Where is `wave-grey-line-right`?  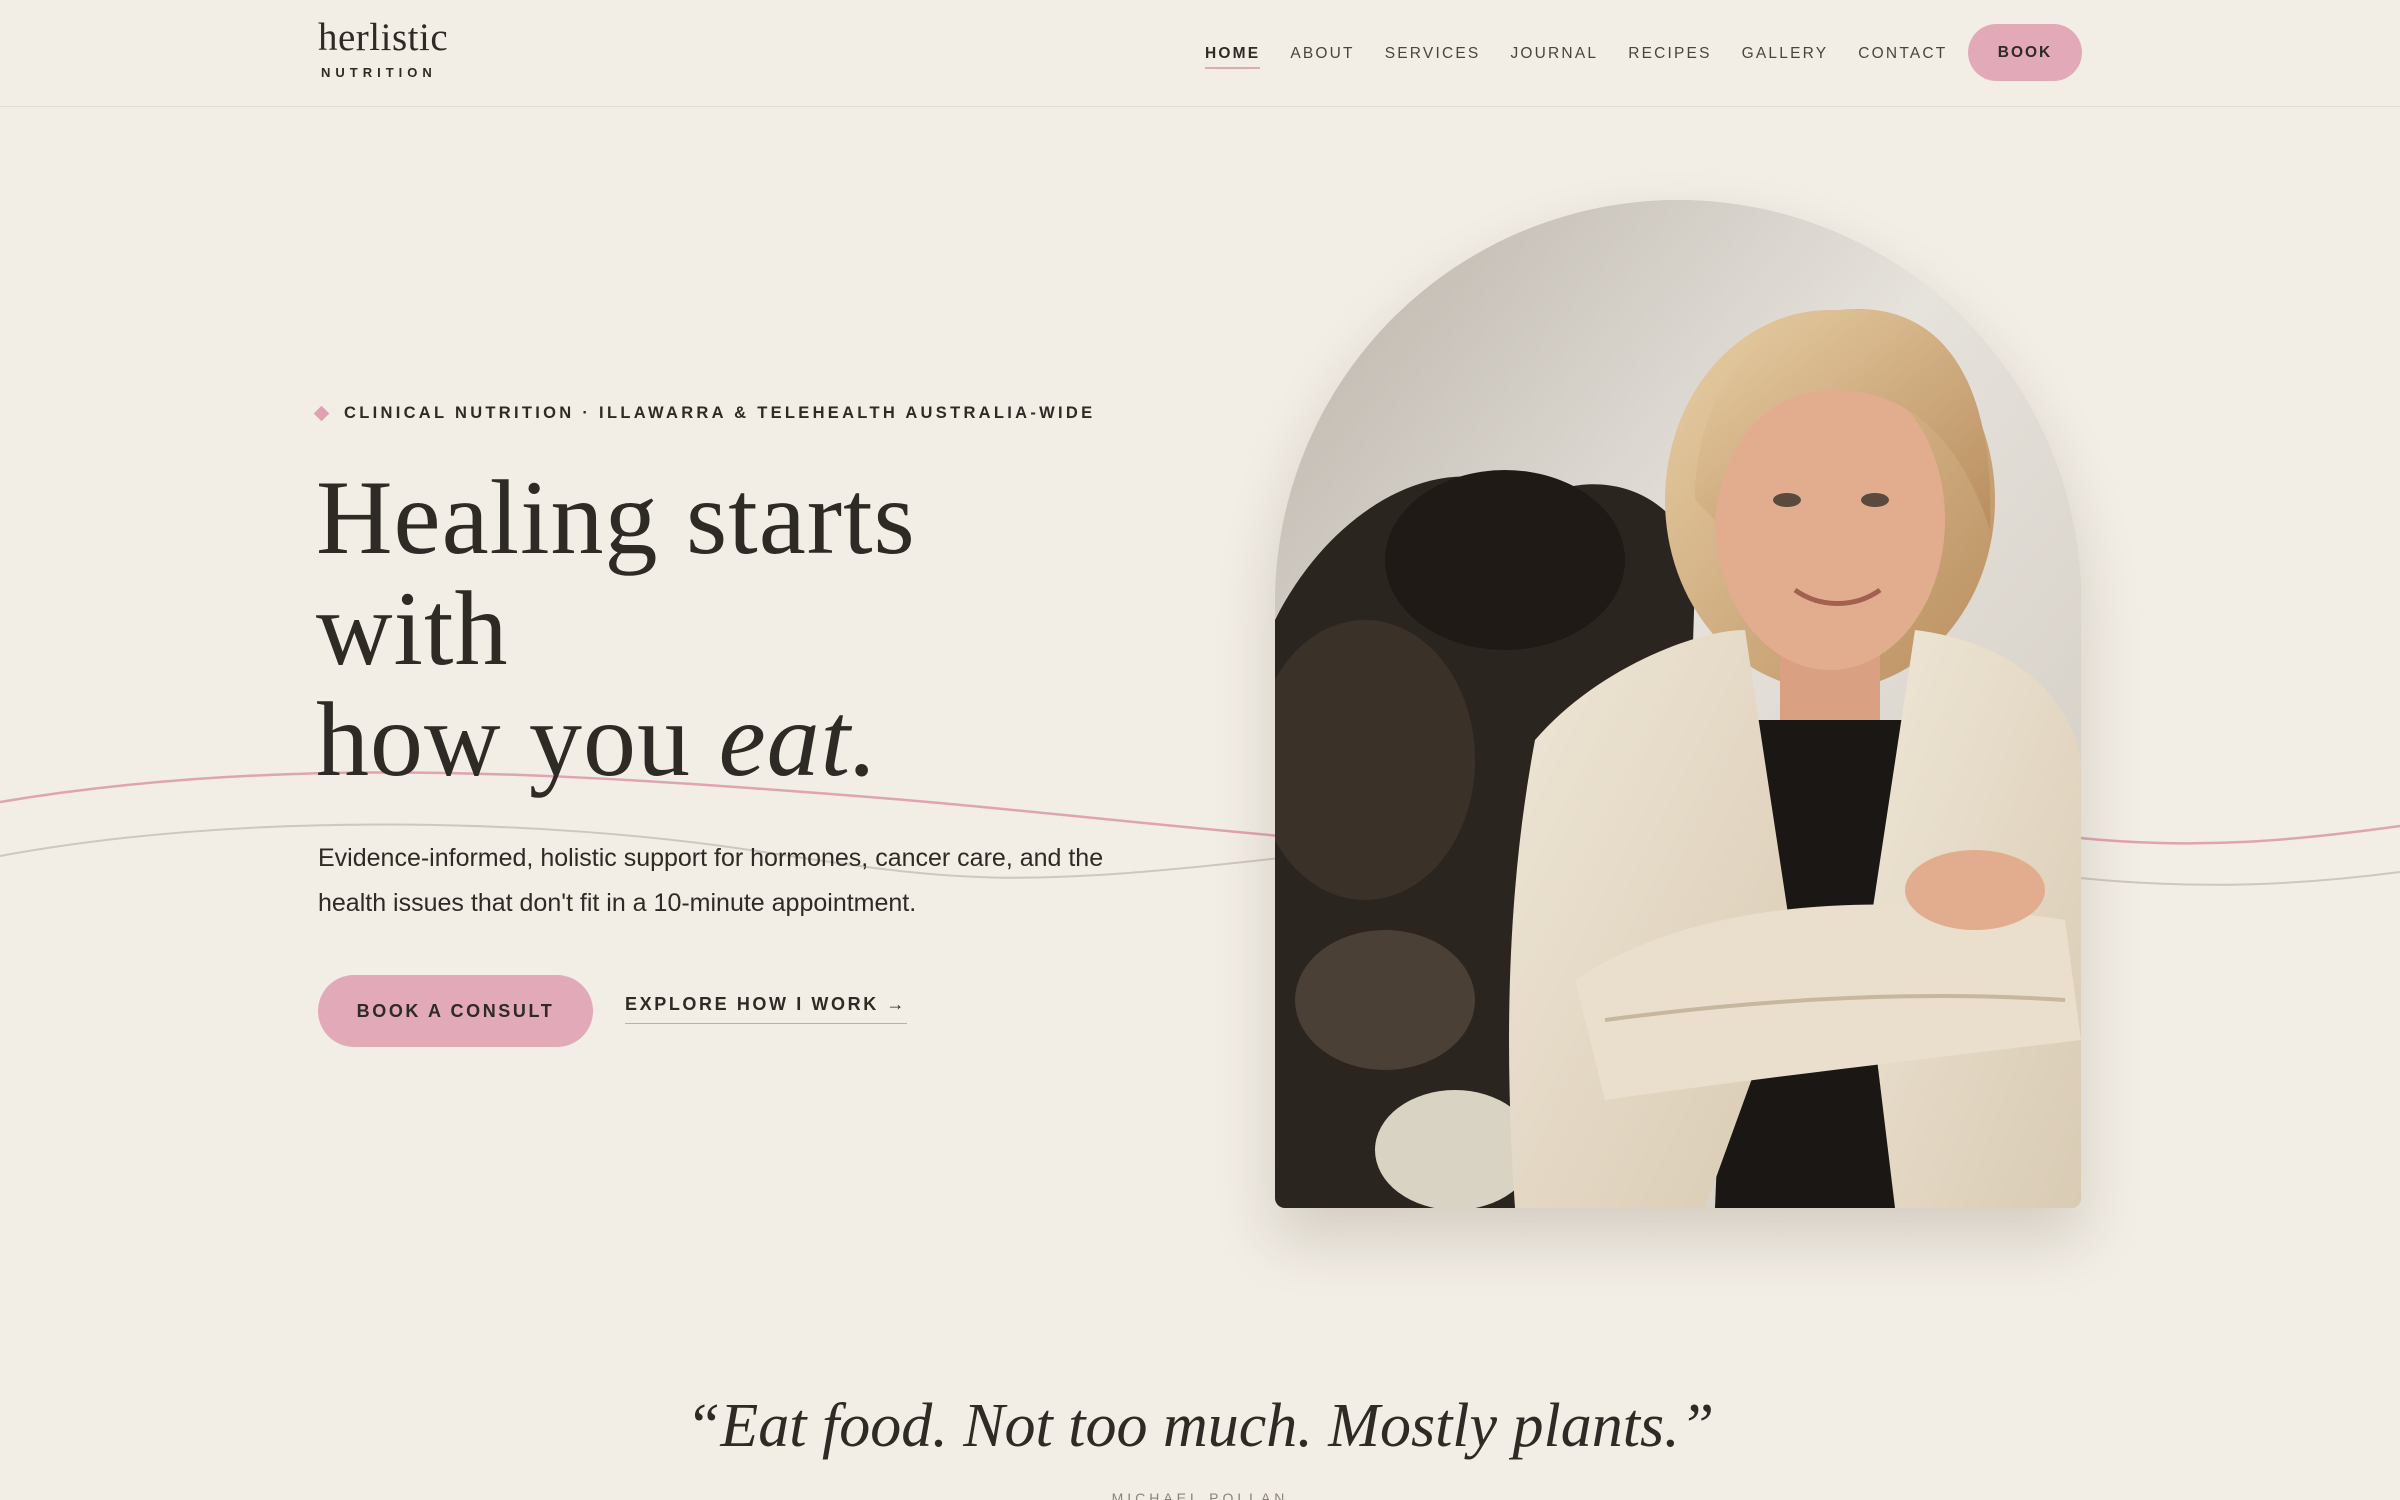 wave-grey-line-right is located at coordinates (2239, 878).